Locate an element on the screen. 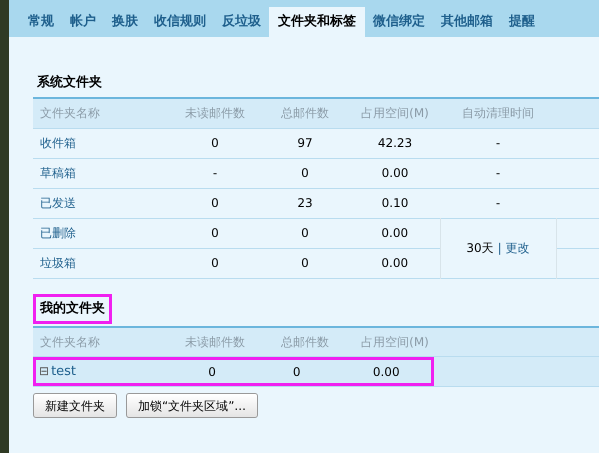 The image size is (599, 453). table-cell: 0.10 is located at coordinates (395, 203).